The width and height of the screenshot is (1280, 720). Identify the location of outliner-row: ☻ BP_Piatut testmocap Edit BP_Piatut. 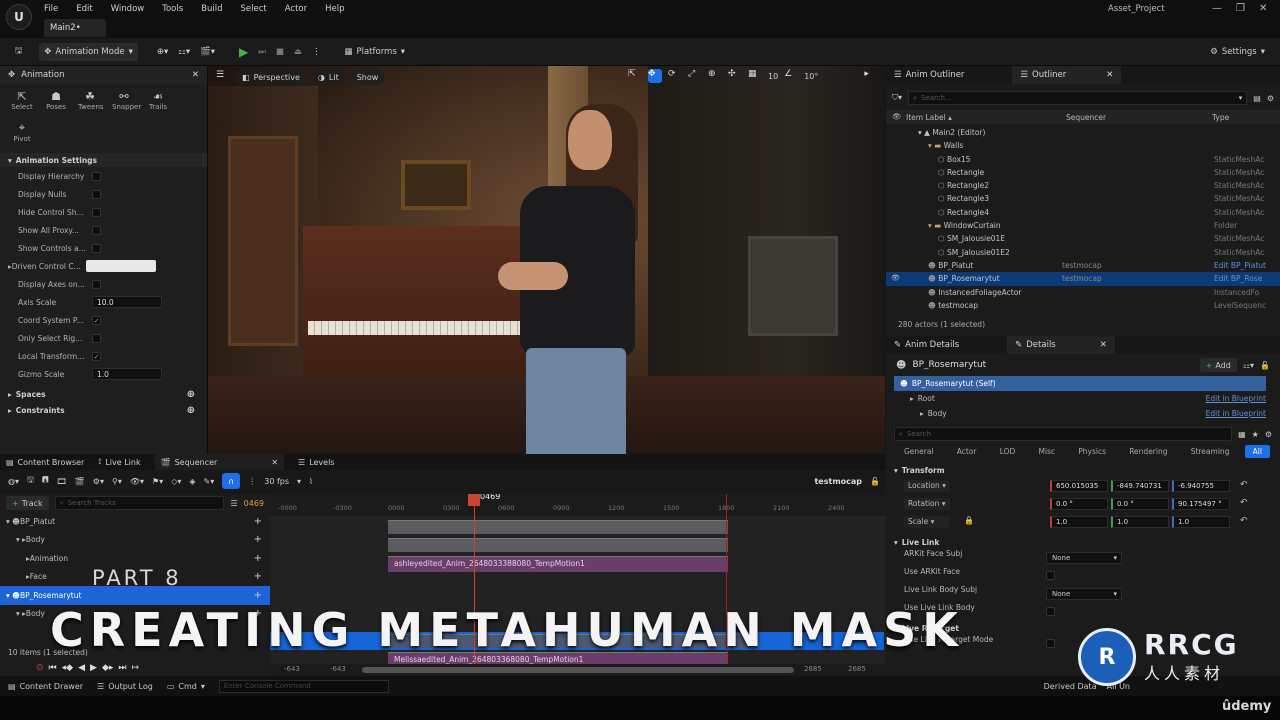
(1083, 265).